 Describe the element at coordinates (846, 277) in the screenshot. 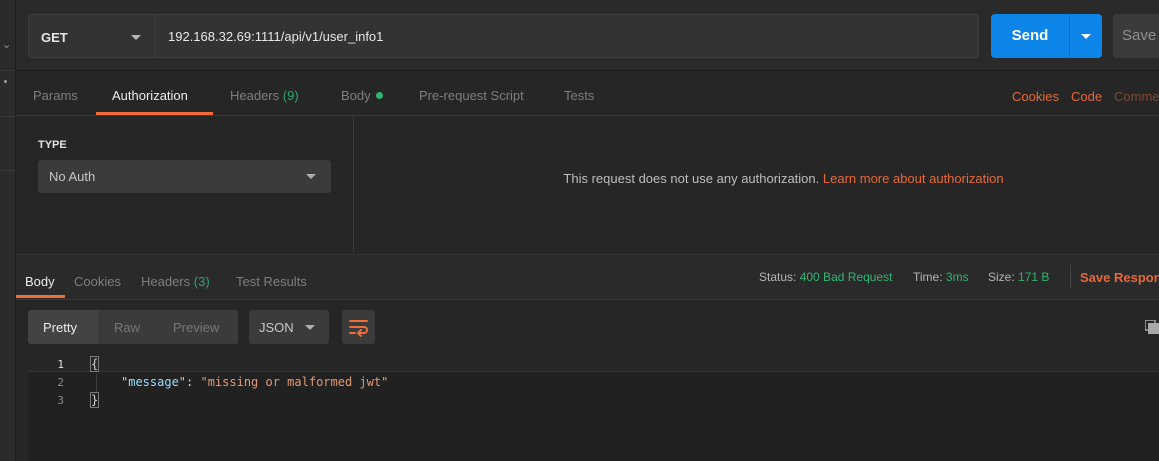

I see `status-badge: 400 Bad Request` at that location.